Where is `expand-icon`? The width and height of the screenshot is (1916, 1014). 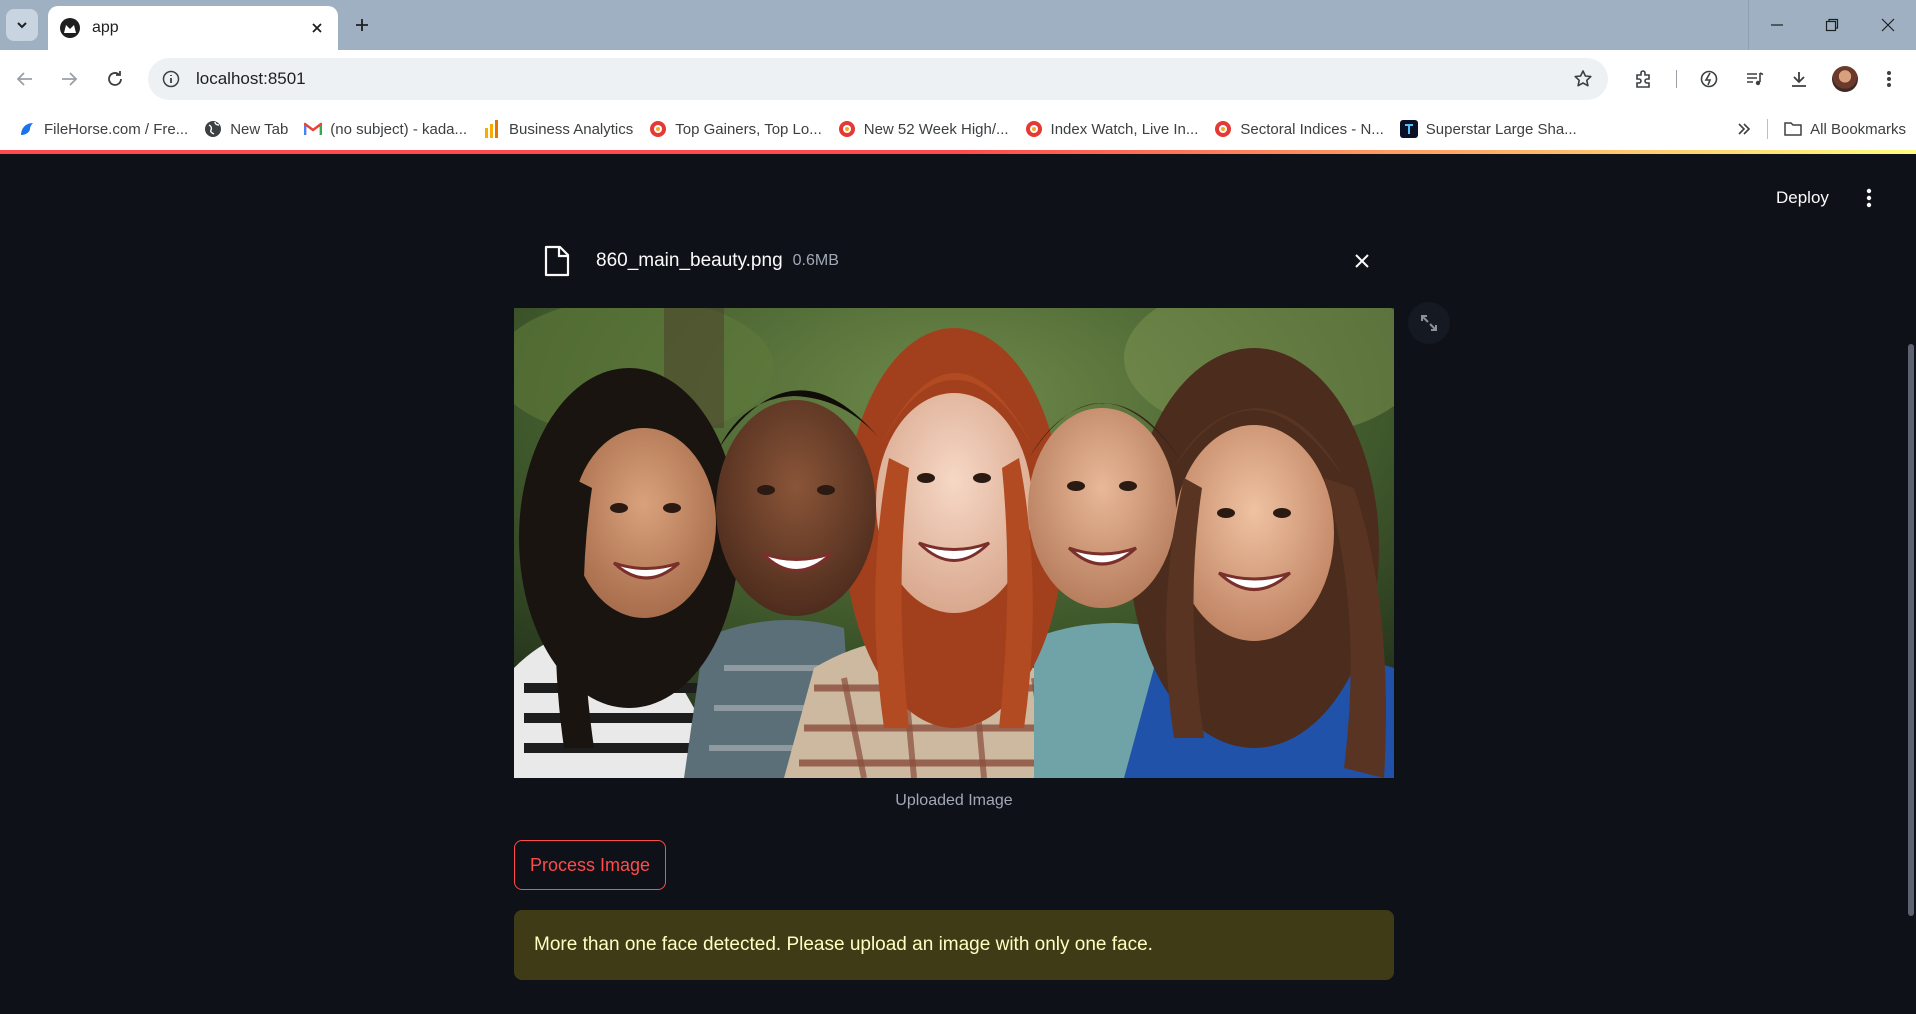
expand-icon is located at coordinates (1429, 323).